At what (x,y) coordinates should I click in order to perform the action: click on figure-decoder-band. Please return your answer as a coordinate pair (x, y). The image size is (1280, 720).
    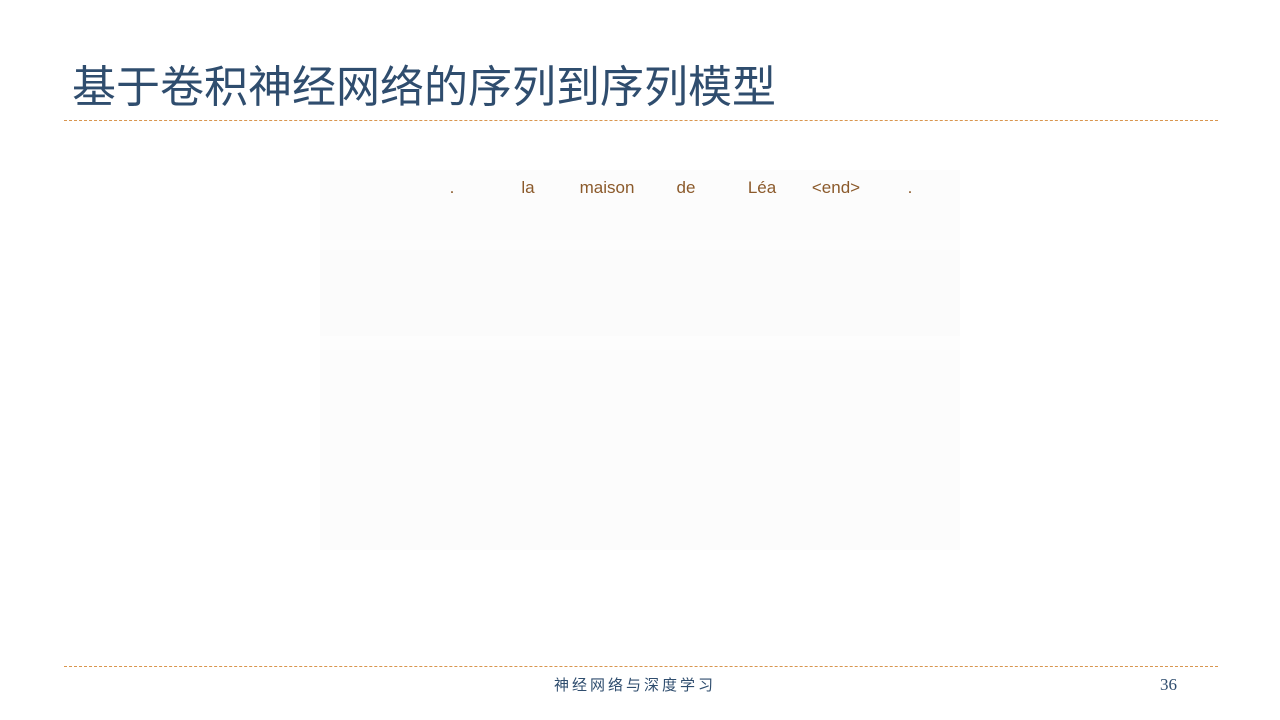
    Looking at the image, I should click on (640, 293).